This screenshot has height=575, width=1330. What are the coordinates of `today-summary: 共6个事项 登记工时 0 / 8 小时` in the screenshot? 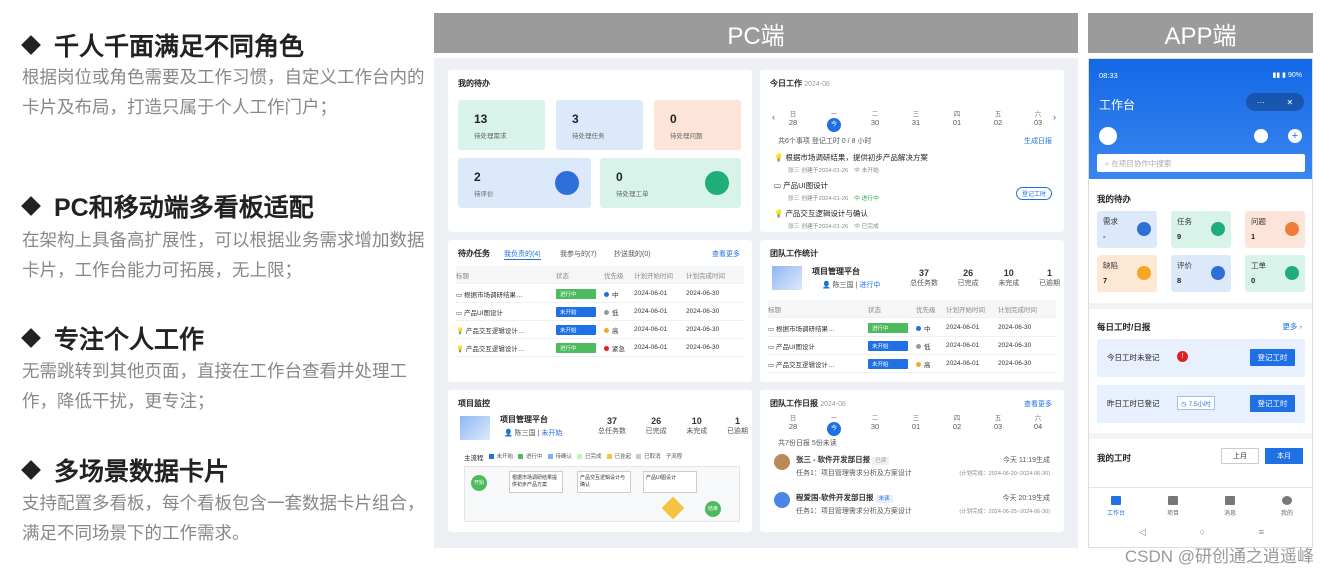 It's located at (825, 141).